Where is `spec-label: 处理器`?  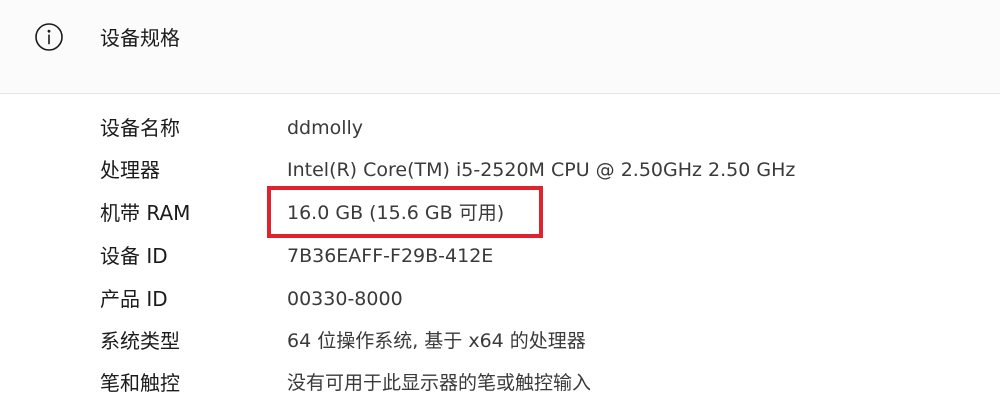
spec-label: 处理器 is located at coordinates (130, 170).